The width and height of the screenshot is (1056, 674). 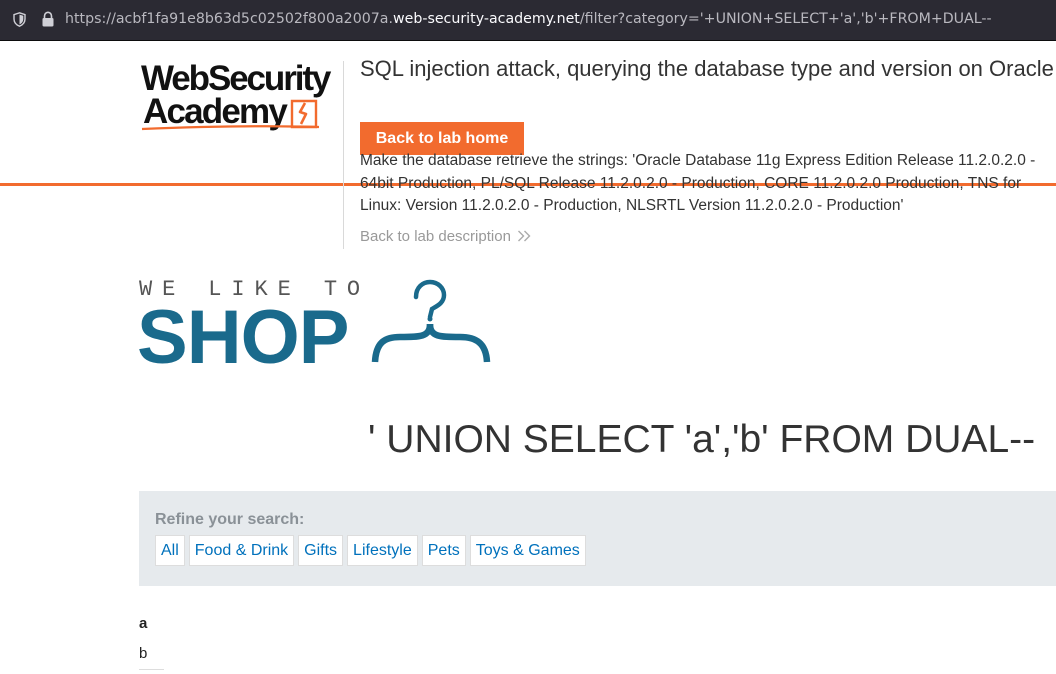 I want to click on logo-underline-swoosh, so click(x=230, y=128).